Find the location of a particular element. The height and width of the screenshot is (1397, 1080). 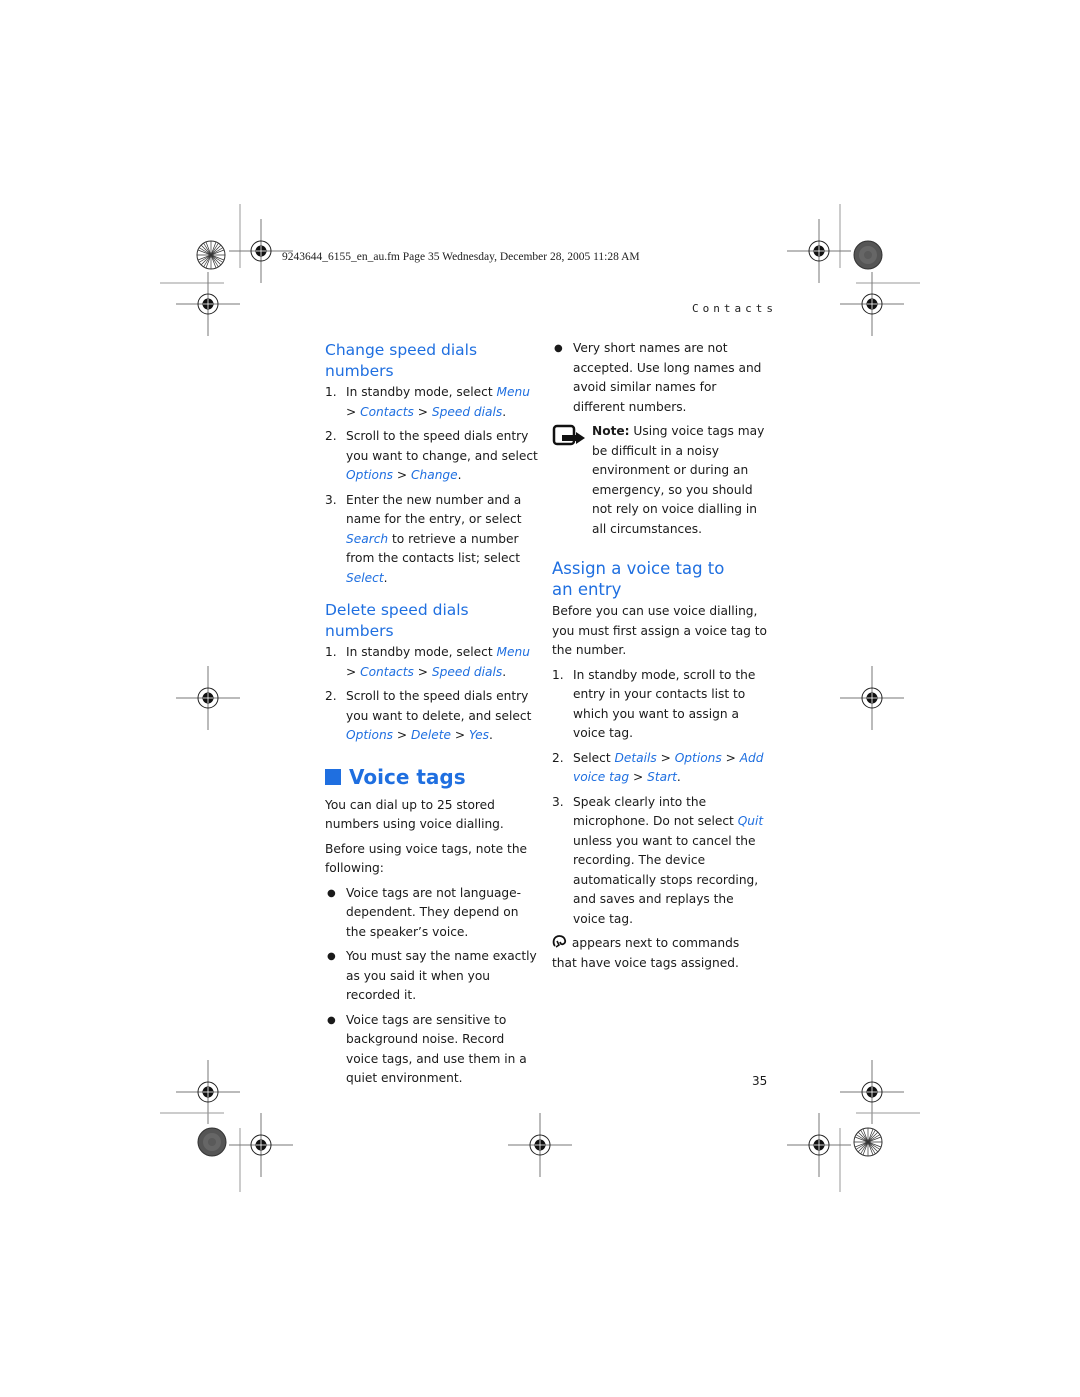

assign-voice-tag-heading: Assign a voice tag to an entry is located at coordinates (638, 579).